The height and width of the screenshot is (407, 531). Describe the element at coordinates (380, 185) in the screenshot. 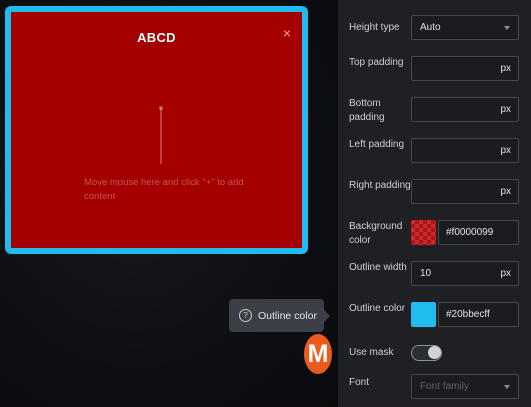

I see `right-padding-label: Right padding` at that location.